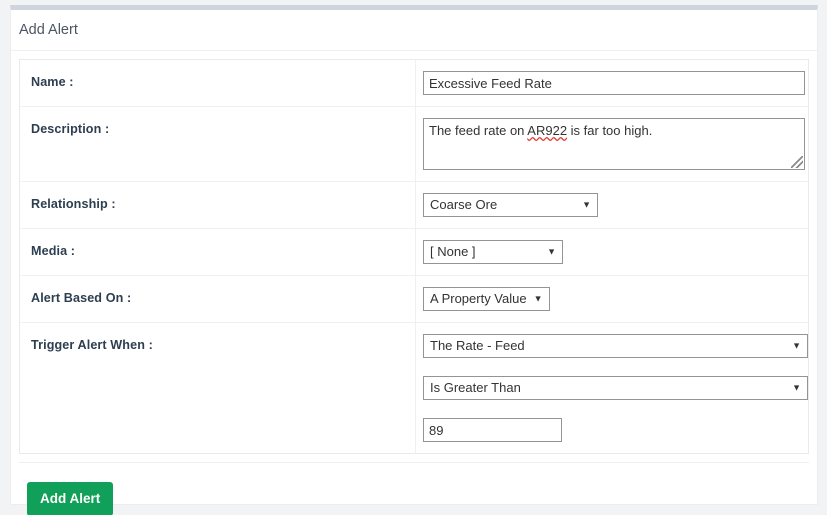 The height and width of the screenshot is (515, 827). I want to click on media-select-value: [ None ], so click(453, 251).